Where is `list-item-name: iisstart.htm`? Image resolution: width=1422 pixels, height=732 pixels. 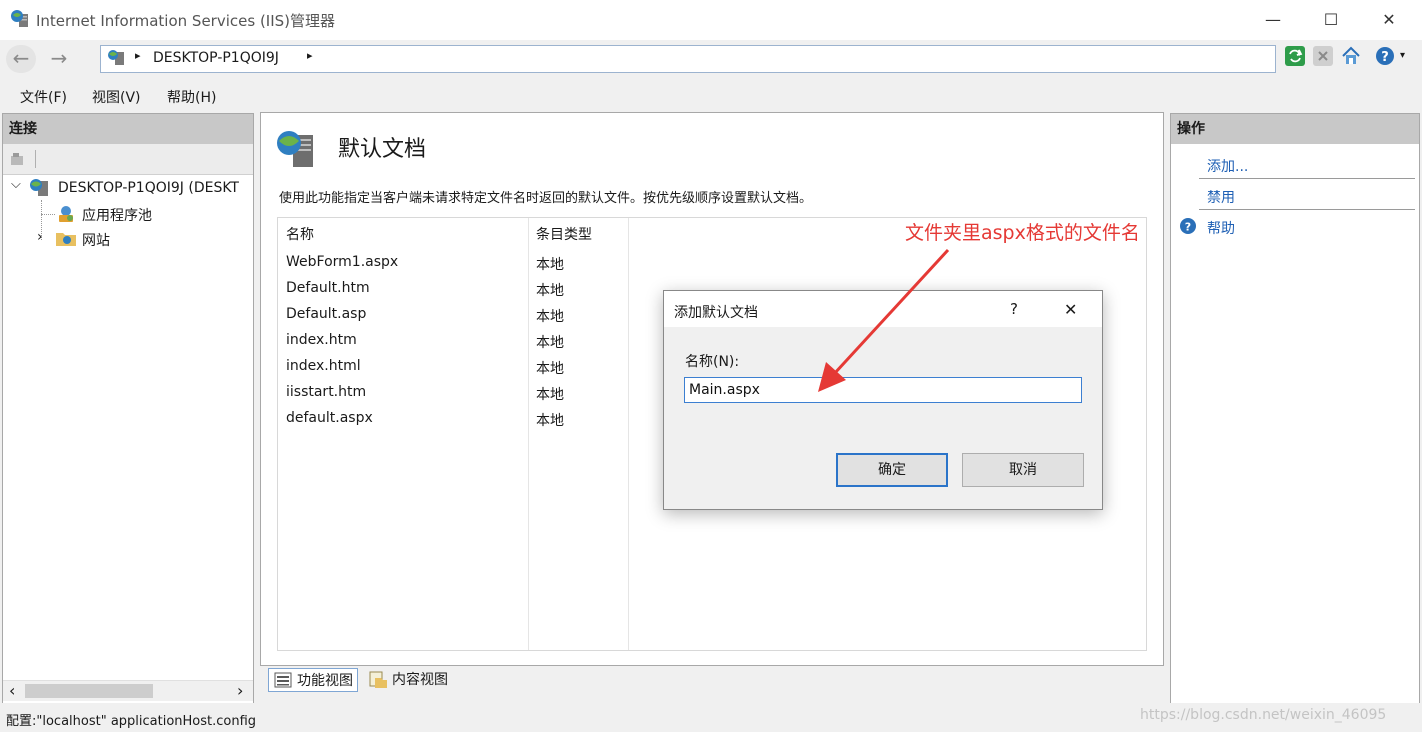
list-item-name: iisstart.htm is located at coordinates (326, 392).